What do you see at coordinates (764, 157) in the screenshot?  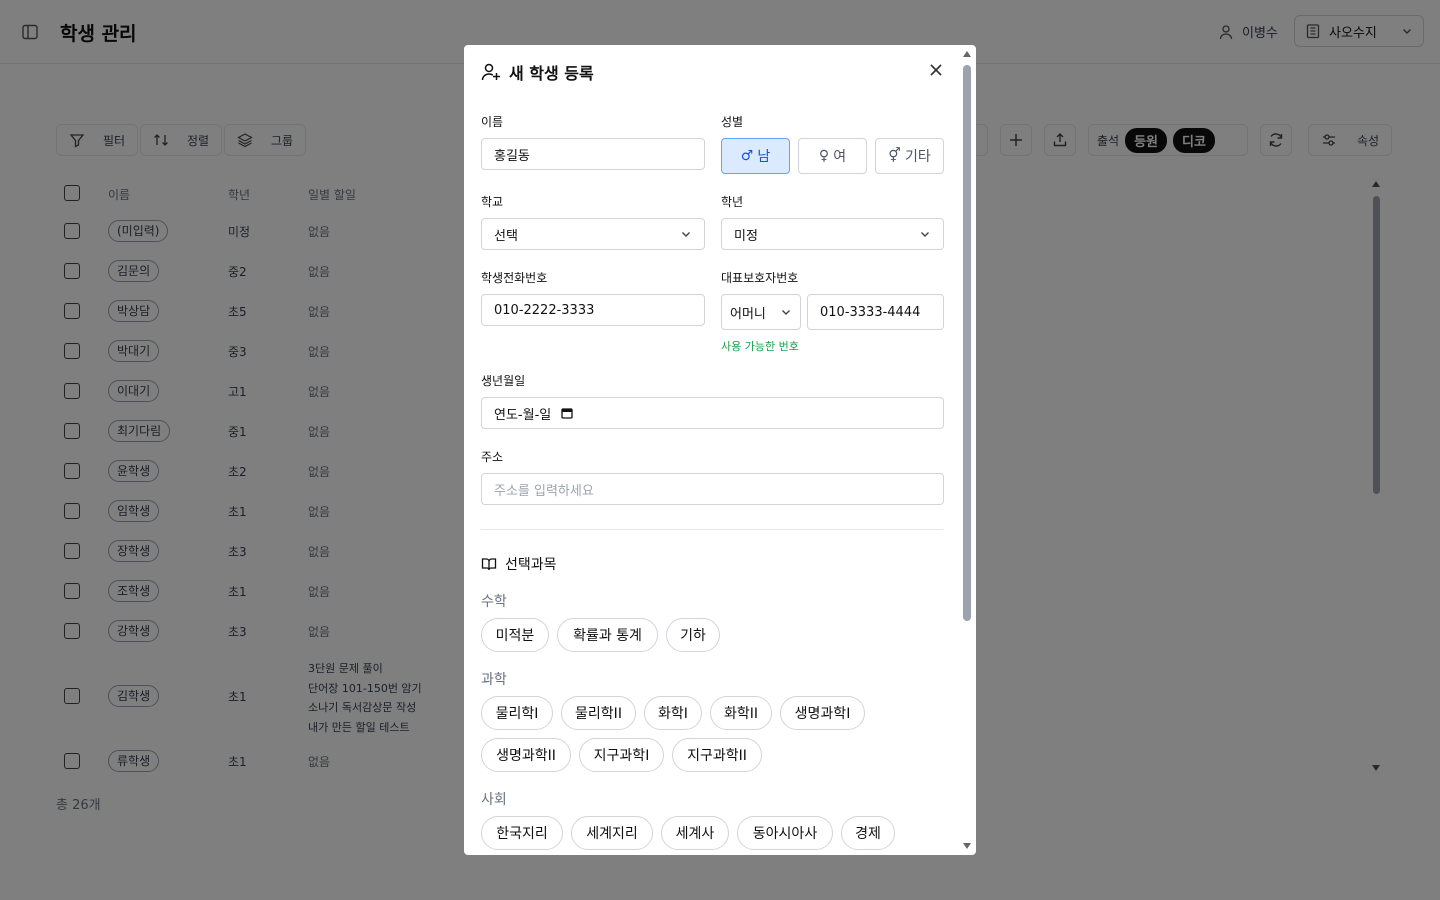 I see `gender-male-label: 남` at bounding box center [764, 157].